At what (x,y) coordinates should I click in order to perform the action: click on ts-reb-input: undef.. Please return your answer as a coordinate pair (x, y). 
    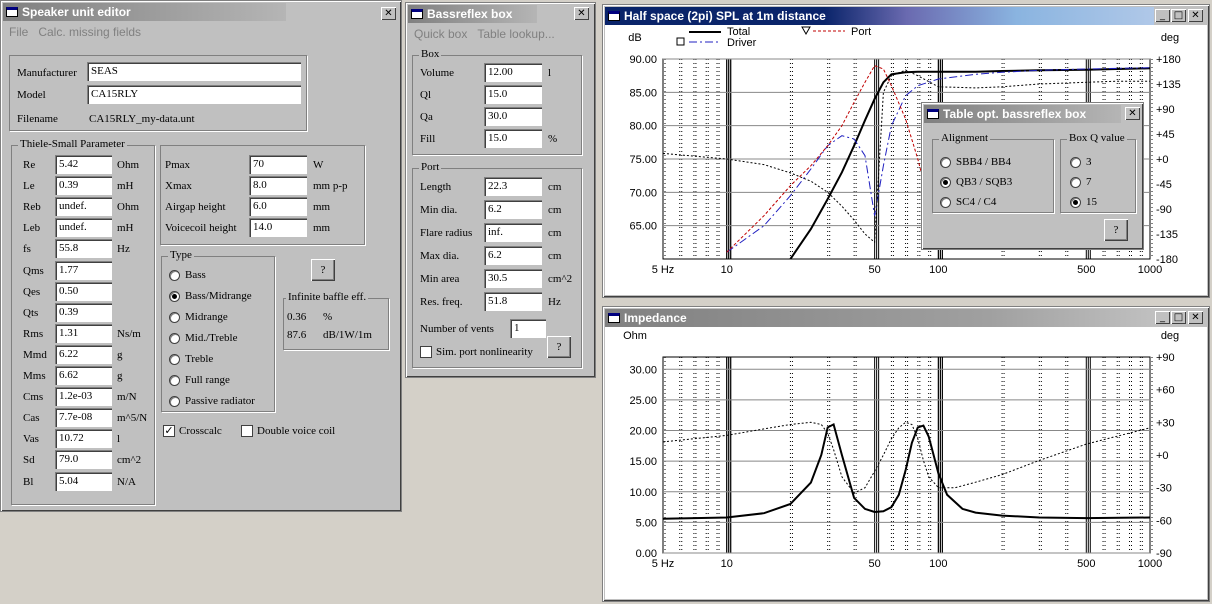
    Looking at the image, I should click on (83, 207).